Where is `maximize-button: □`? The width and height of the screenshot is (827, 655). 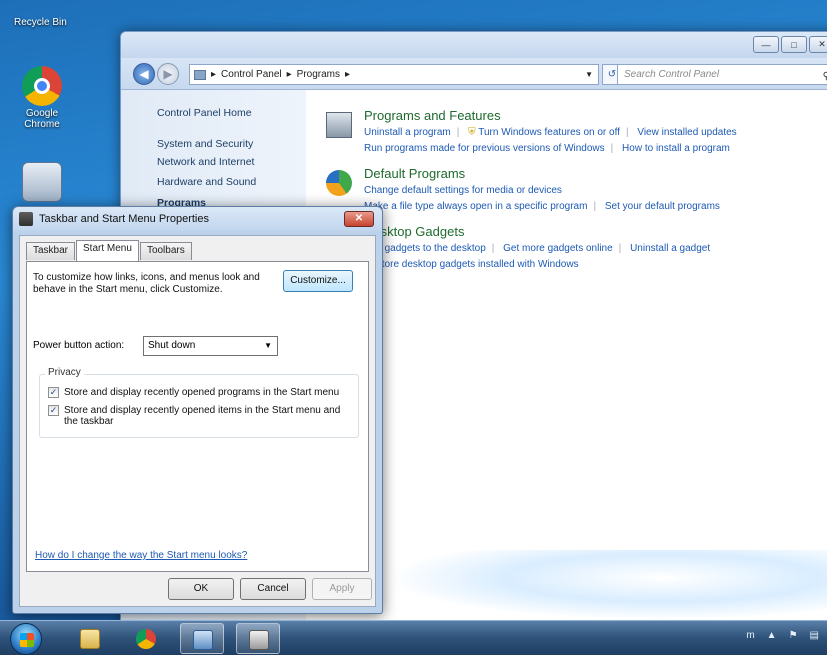
maximize-button: □ is located at coordinates (794, 44).